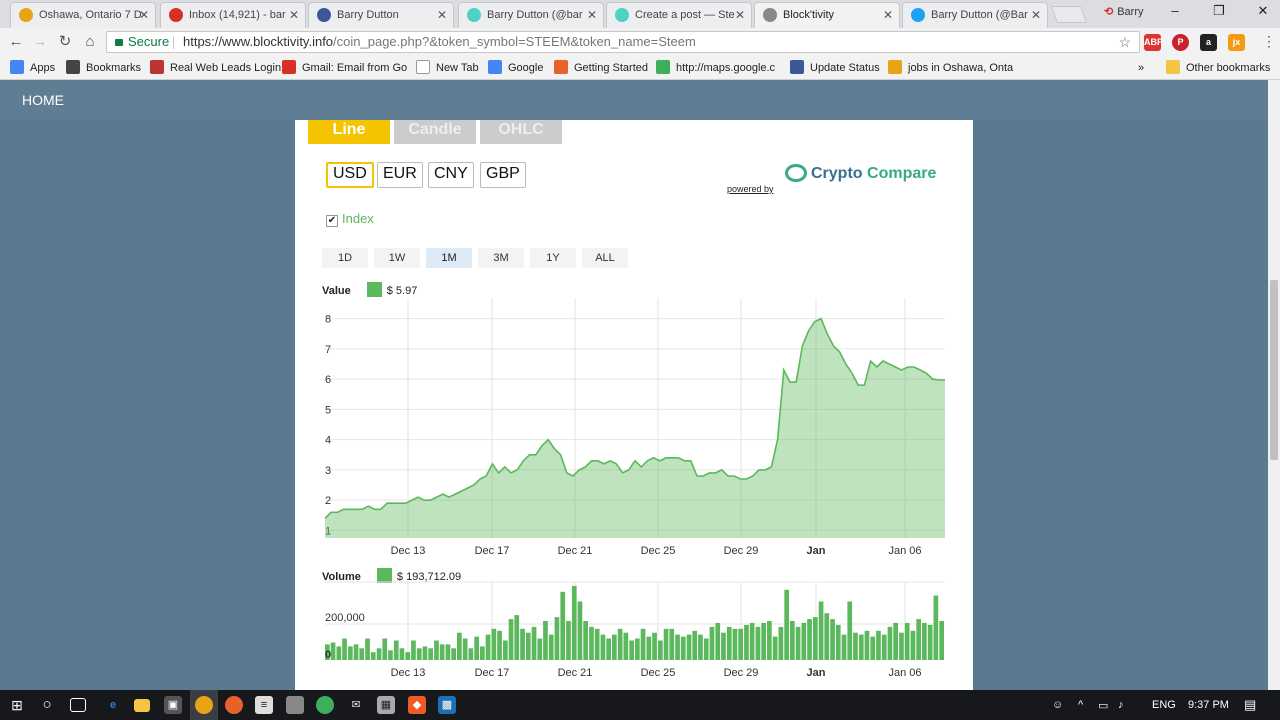 The height and width of the screenshot is (720, 1280). I want to click on scrollbar-thumb, so click(1274, 370).